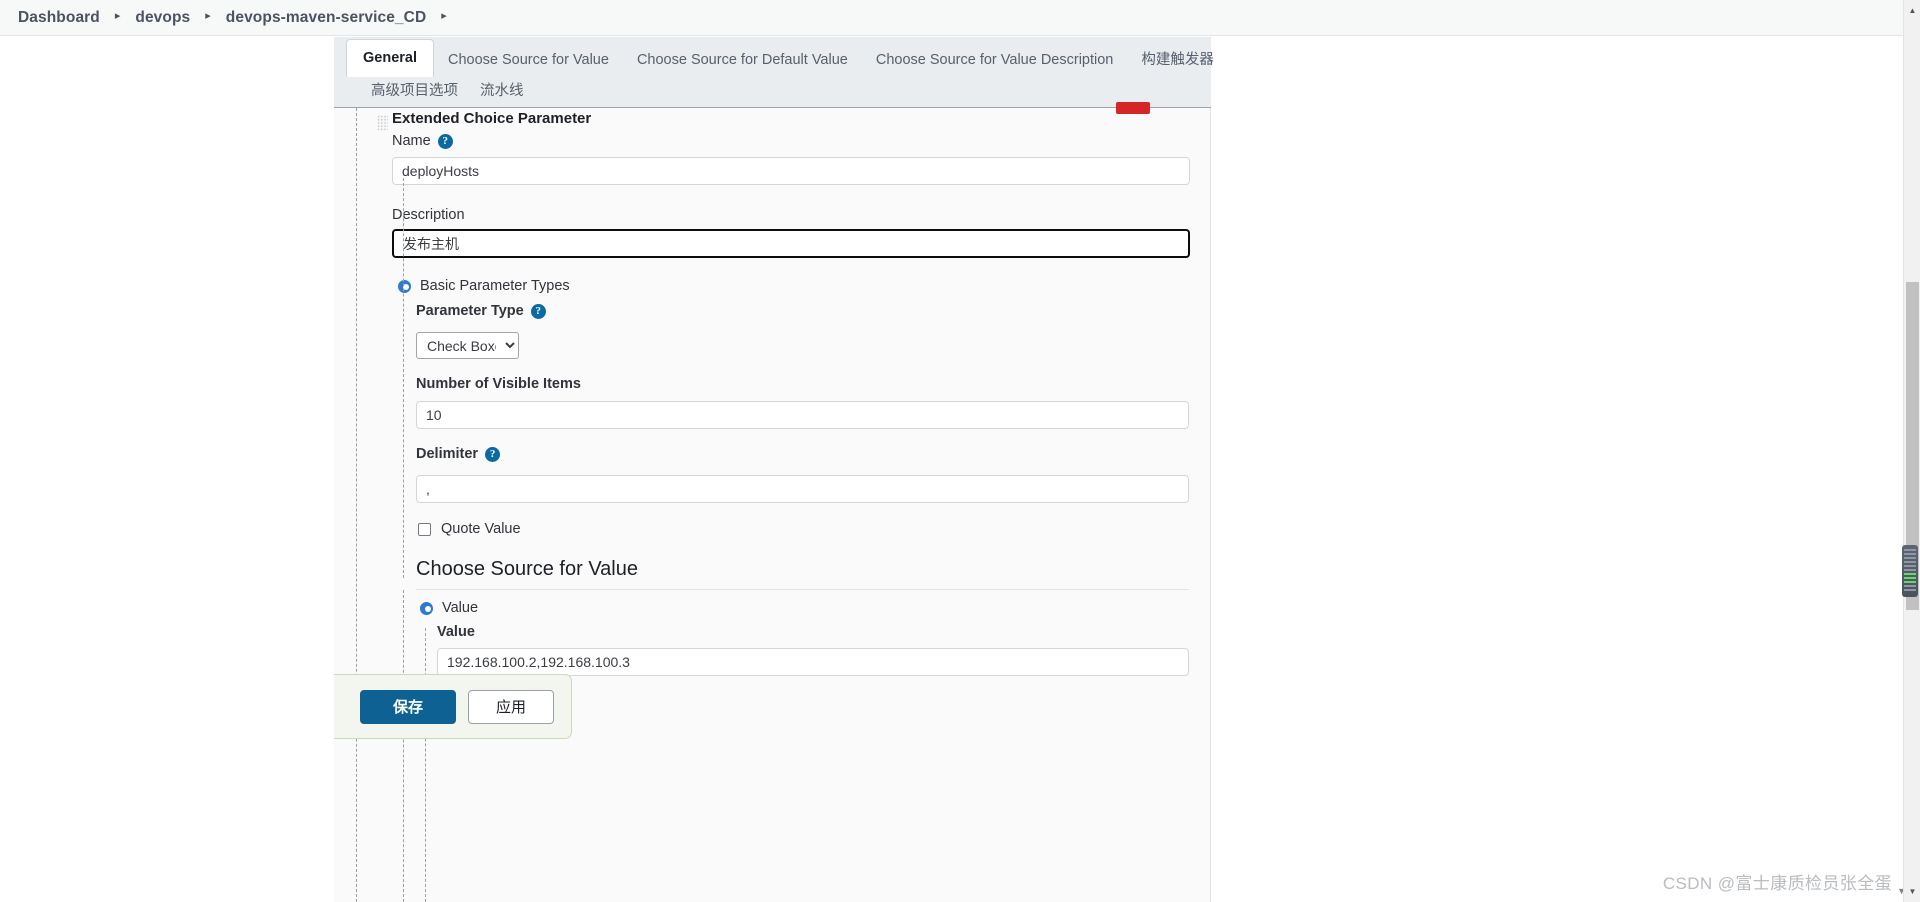 The height and width of the screenshot is (902, 1920). Describe the element at coordinates (426, 608) in the screenshot. I see `source-value-radio` at that location.